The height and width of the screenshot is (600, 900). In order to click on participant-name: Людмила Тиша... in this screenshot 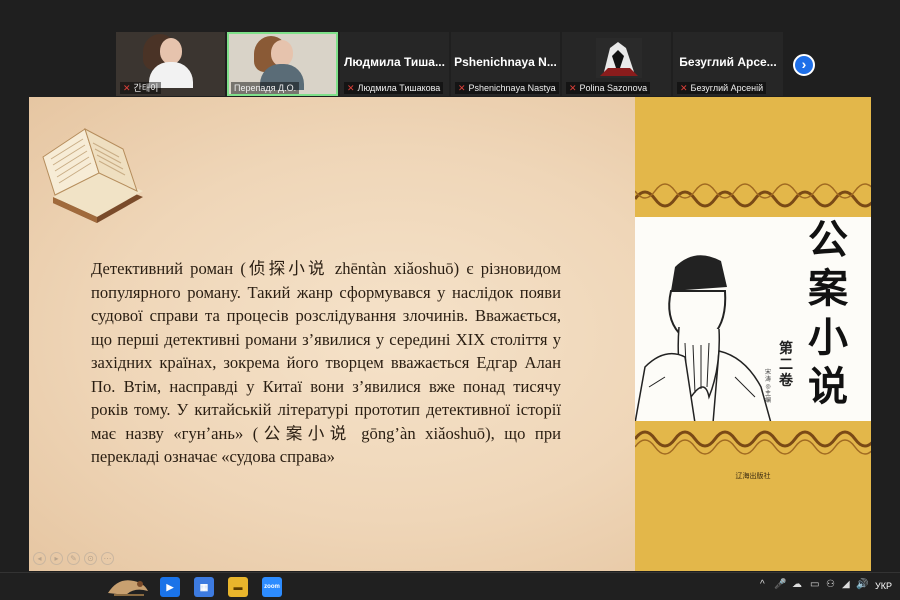, I will do `click(394, 62)`.